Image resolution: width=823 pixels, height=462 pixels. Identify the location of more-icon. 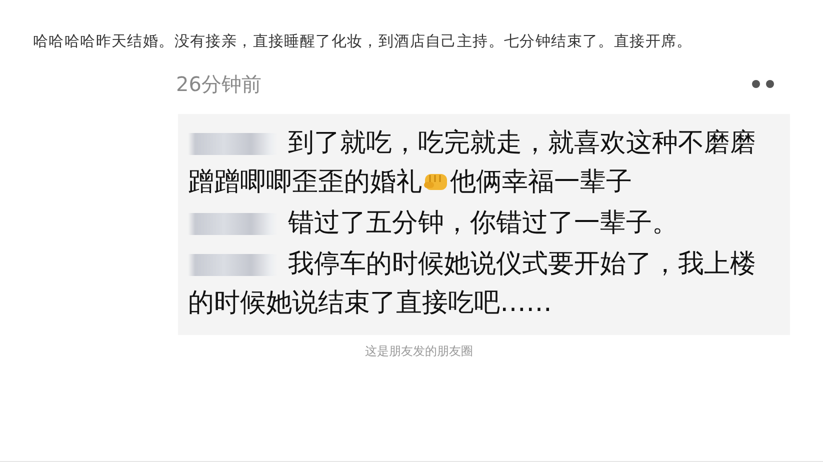
(763, 84).